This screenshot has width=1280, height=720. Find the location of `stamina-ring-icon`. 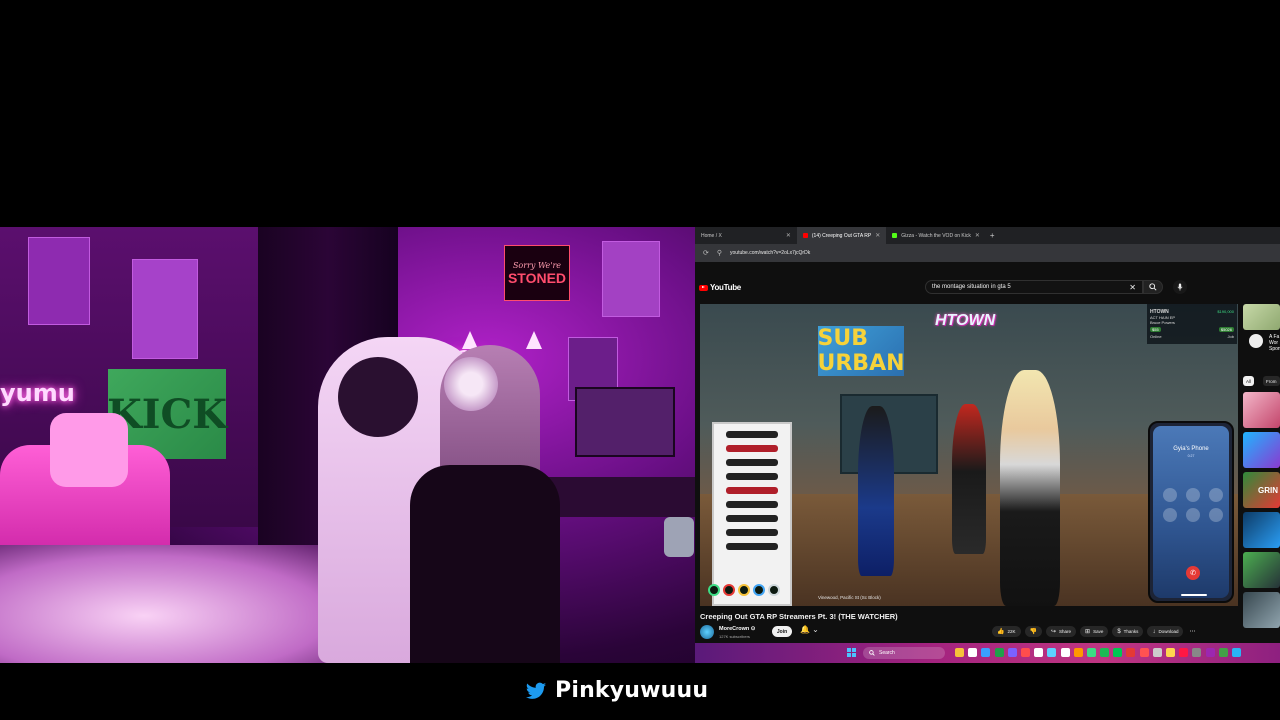

stamina-ring-icon is located at coordinates (774, 590).